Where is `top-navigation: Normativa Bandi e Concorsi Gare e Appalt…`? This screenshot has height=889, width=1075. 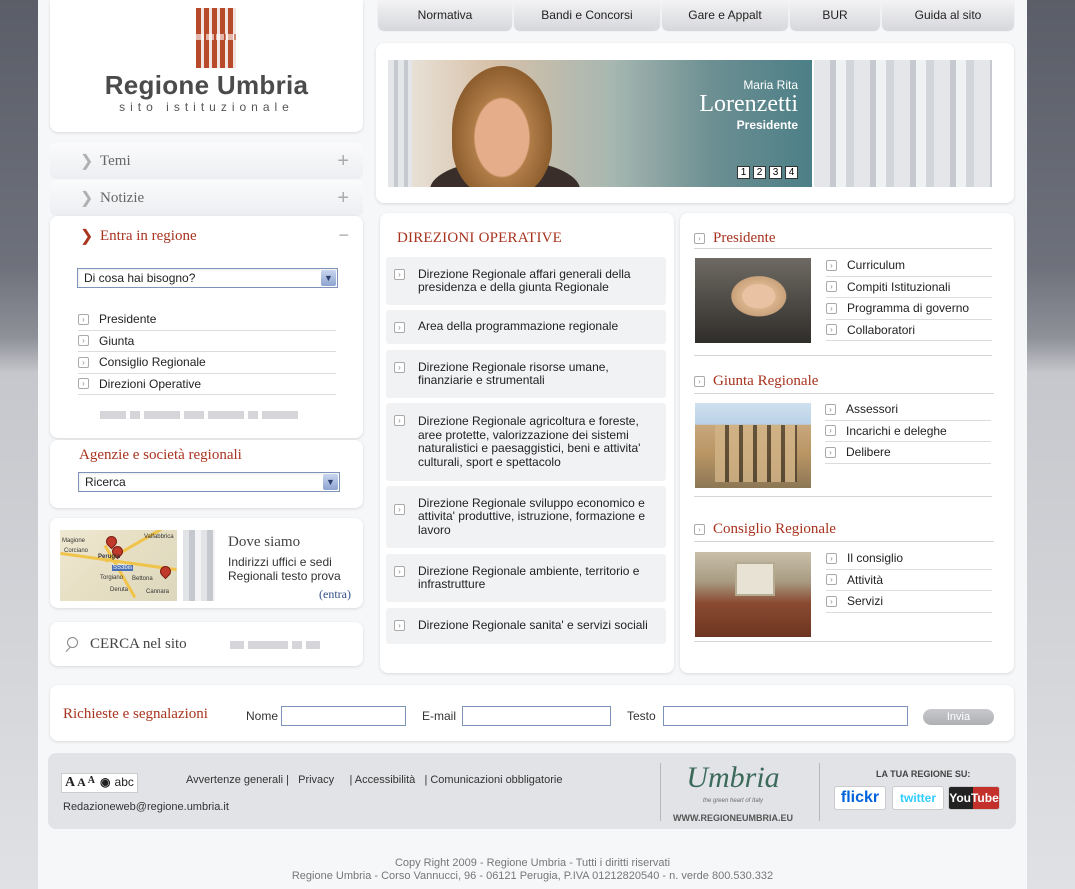
top-navigation: Normativa Bandi e Concorsi Gare e Appalt… is located at coordinates (696, 15).